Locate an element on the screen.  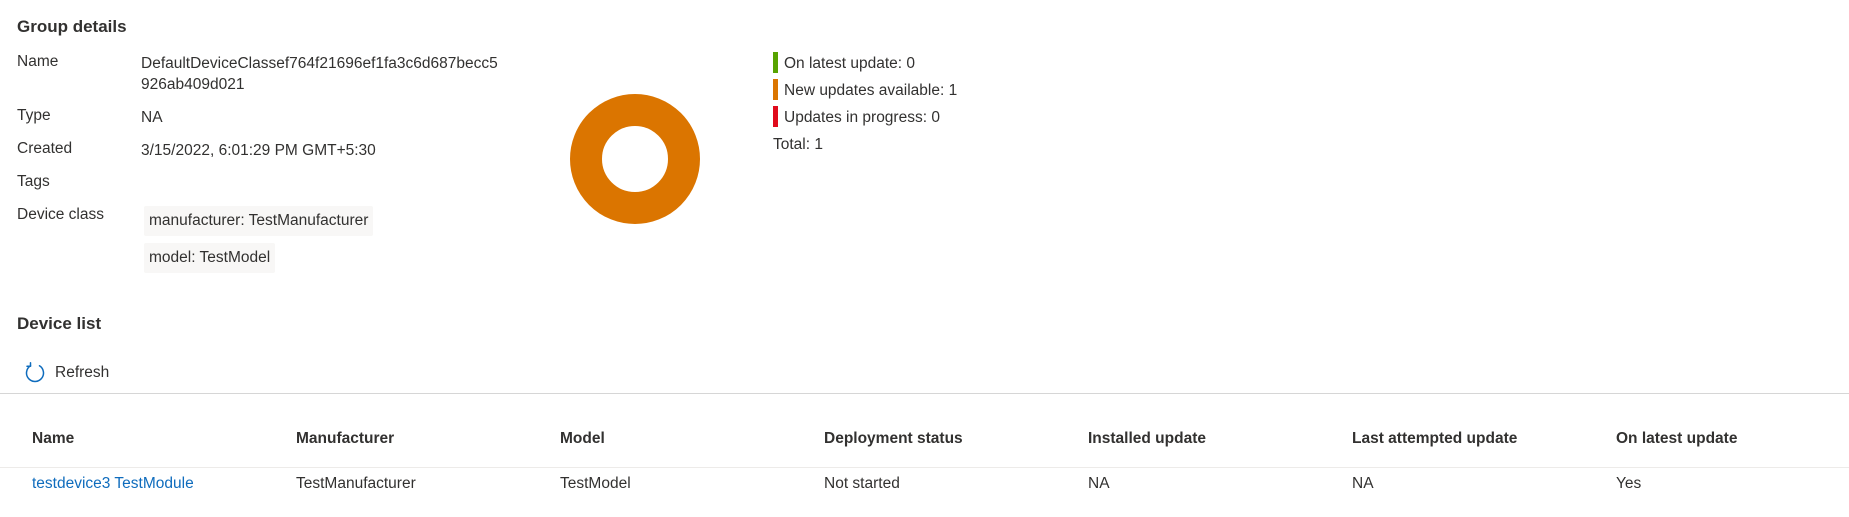
donut-segment-new-updates is located at coordinates (635, 159).